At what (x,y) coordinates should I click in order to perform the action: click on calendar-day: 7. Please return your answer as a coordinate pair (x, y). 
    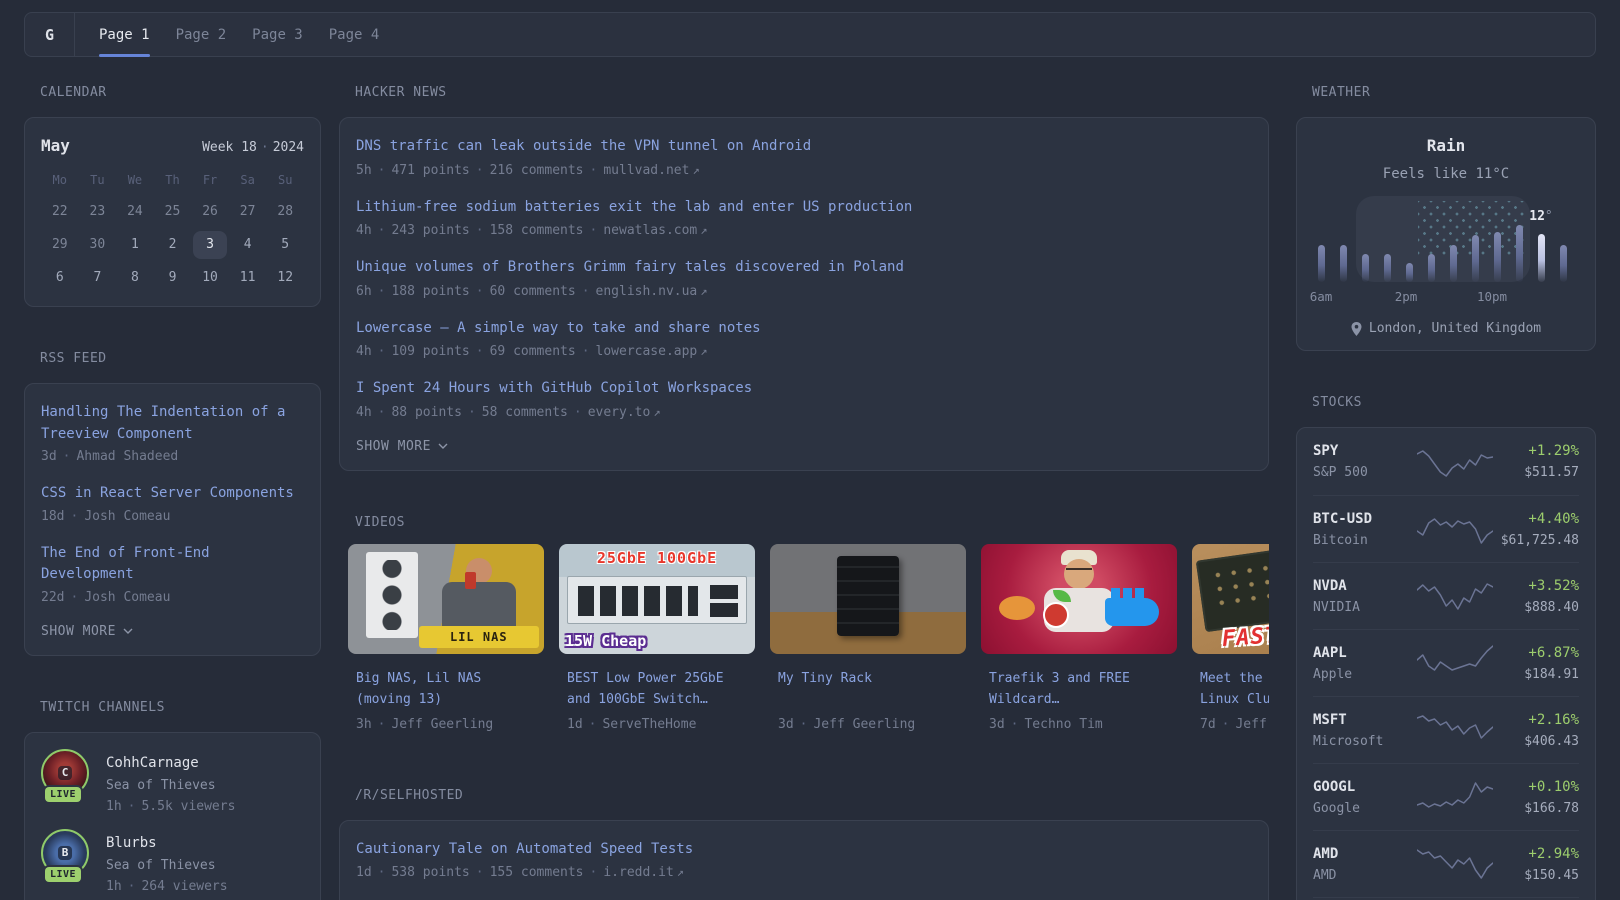
    Looking at the image, I should click on (97, 277).